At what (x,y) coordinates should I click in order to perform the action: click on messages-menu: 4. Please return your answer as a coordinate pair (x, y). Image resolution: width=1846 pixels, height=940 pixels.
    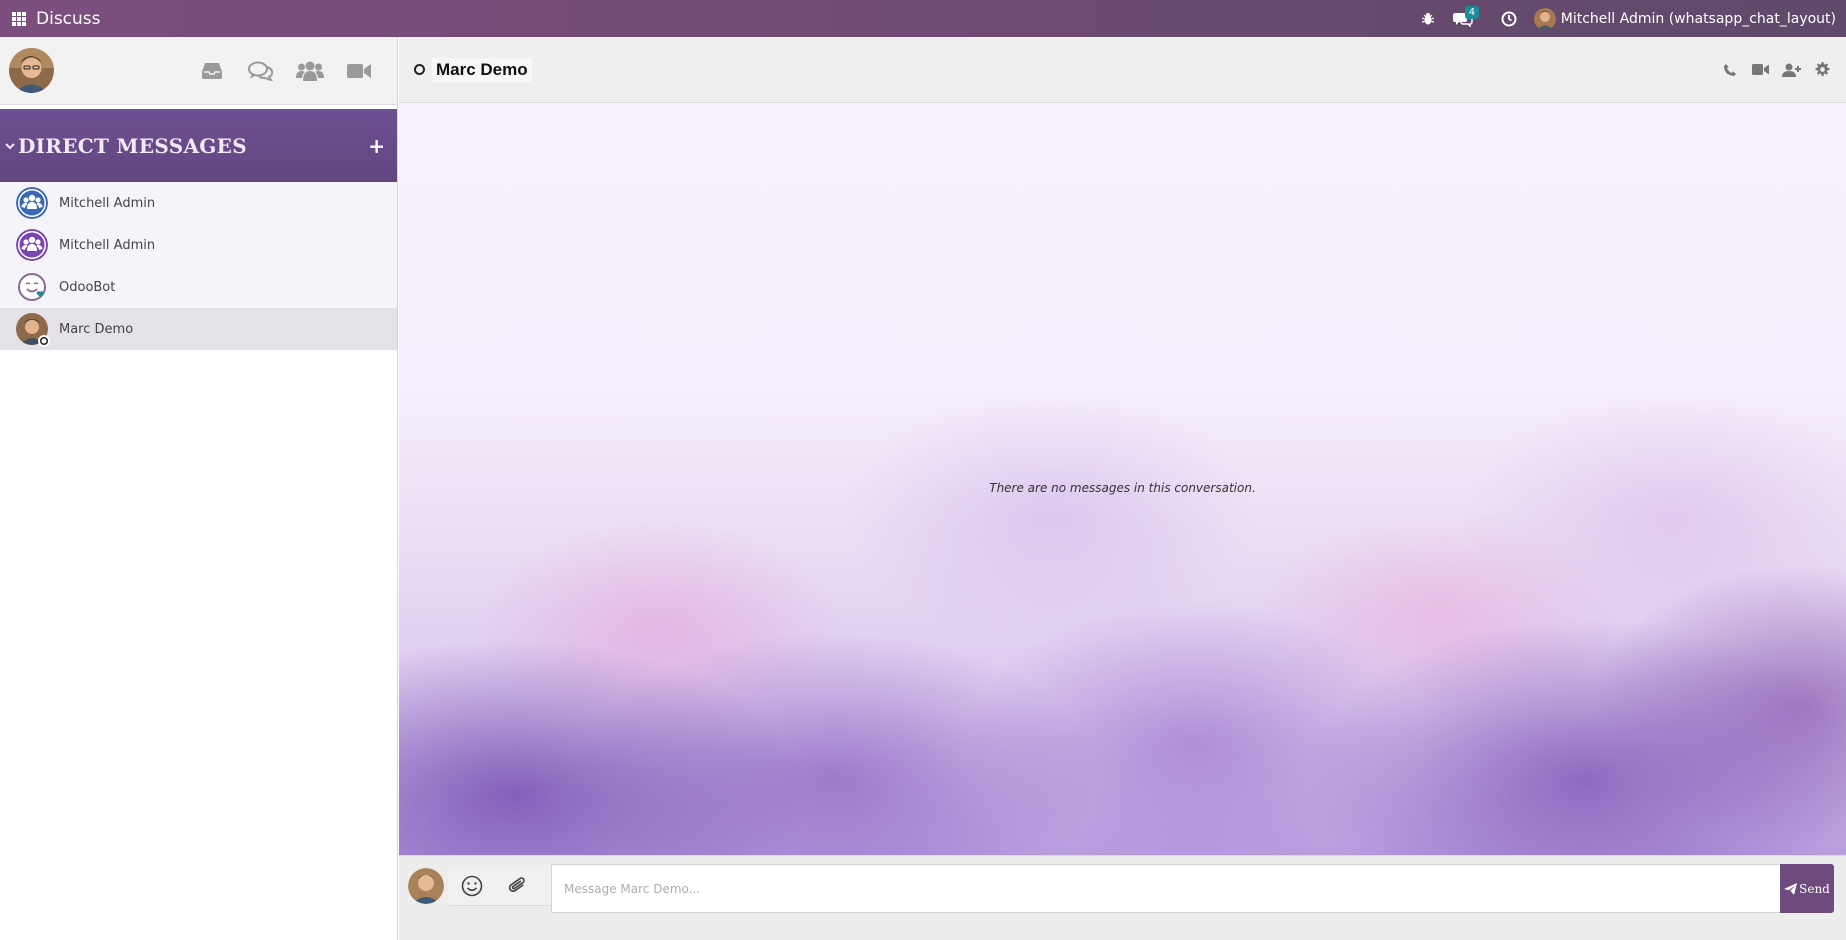
    Looking at the image, I should click on (1463, 18).